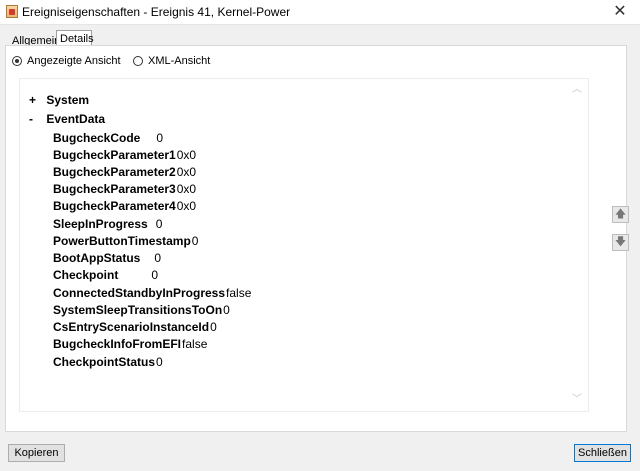 This screenshot has height=471, width=640. What do you see at coordinates (114, 206) in the screenshot?
I see `field-name: BugcheckParameter4` at bounding box center [114, 206].